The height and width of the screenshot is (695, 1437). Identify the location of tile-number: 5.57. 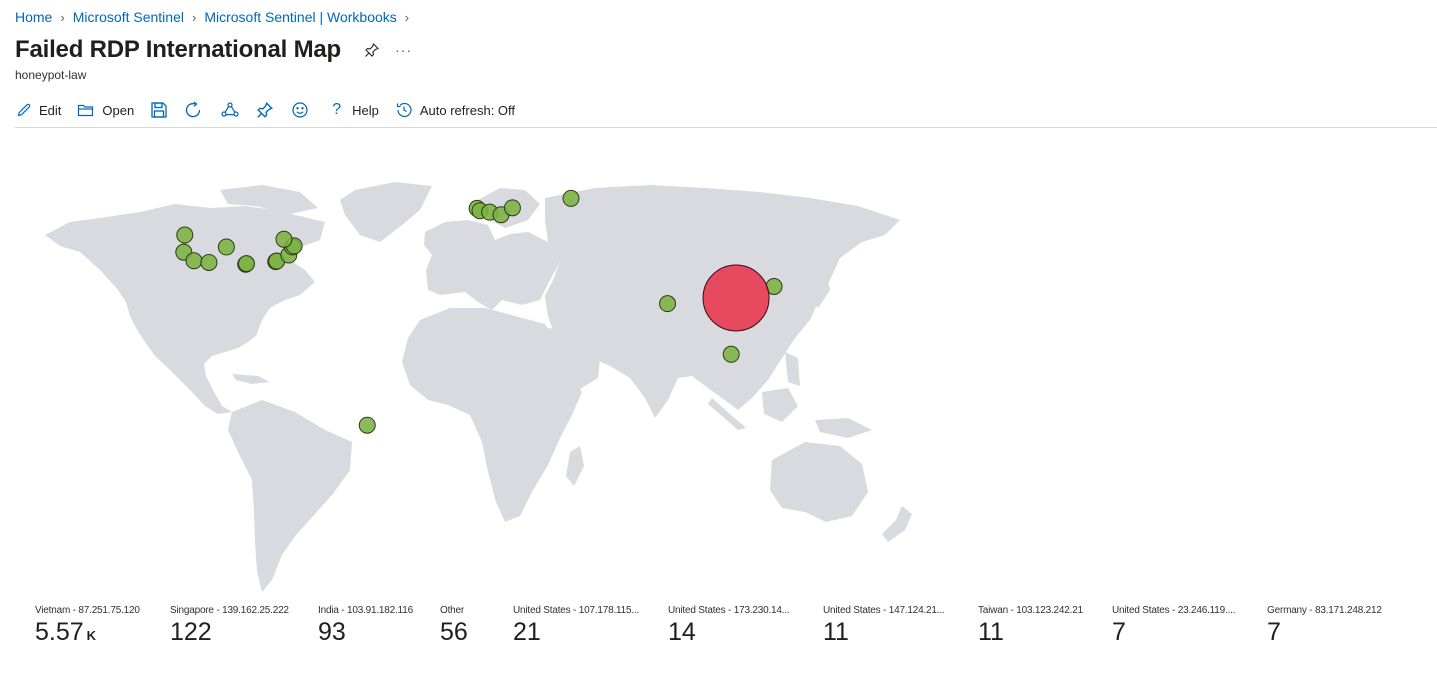
(59, 632).